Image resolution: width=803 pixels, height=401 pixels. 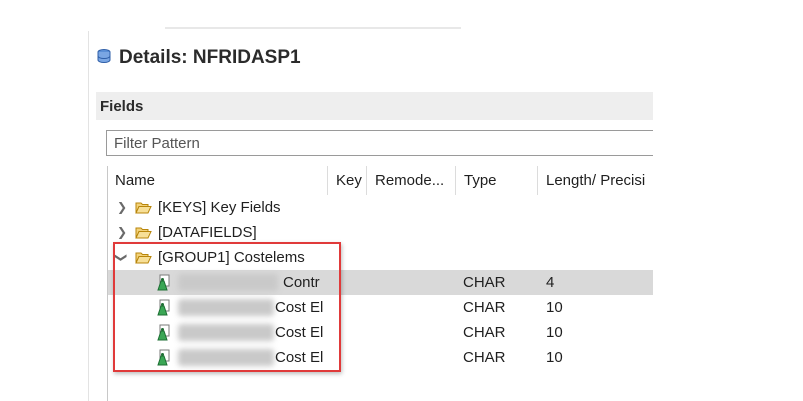 I want to click on top-divider, so click(x=313, y=28).